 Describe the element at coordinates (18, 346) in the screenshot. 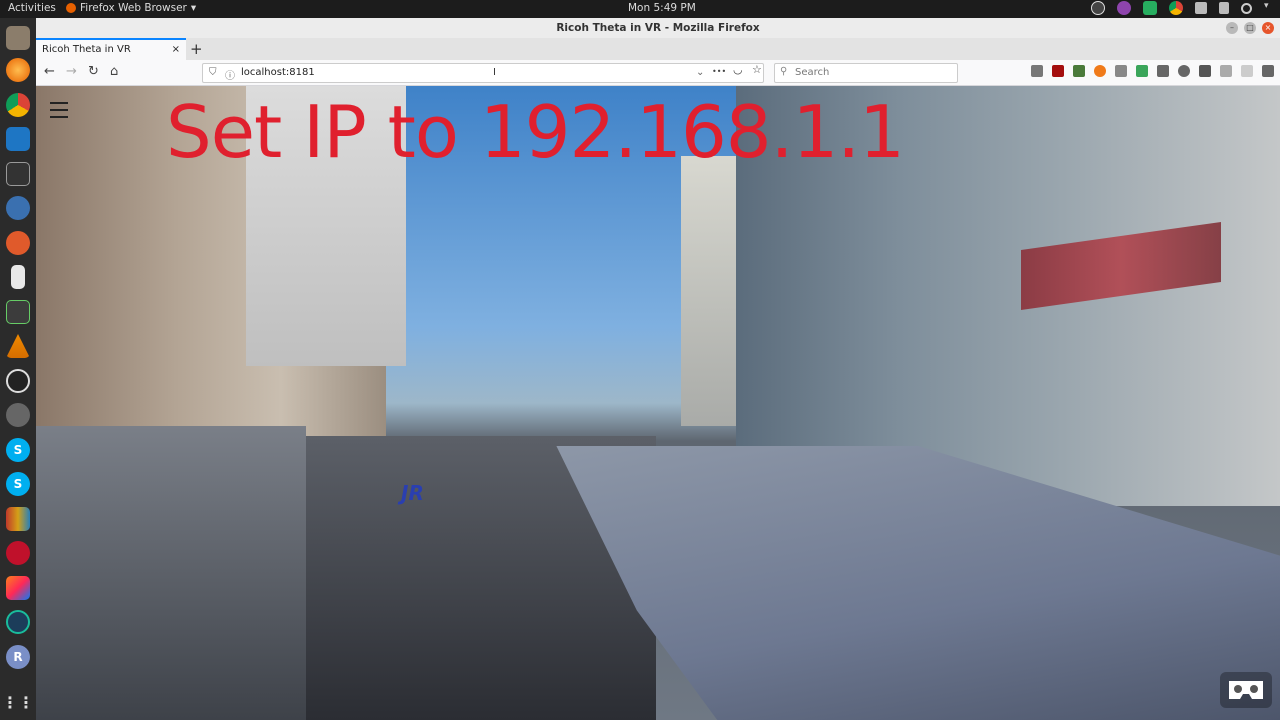

I see `vlc-icon` at that location.